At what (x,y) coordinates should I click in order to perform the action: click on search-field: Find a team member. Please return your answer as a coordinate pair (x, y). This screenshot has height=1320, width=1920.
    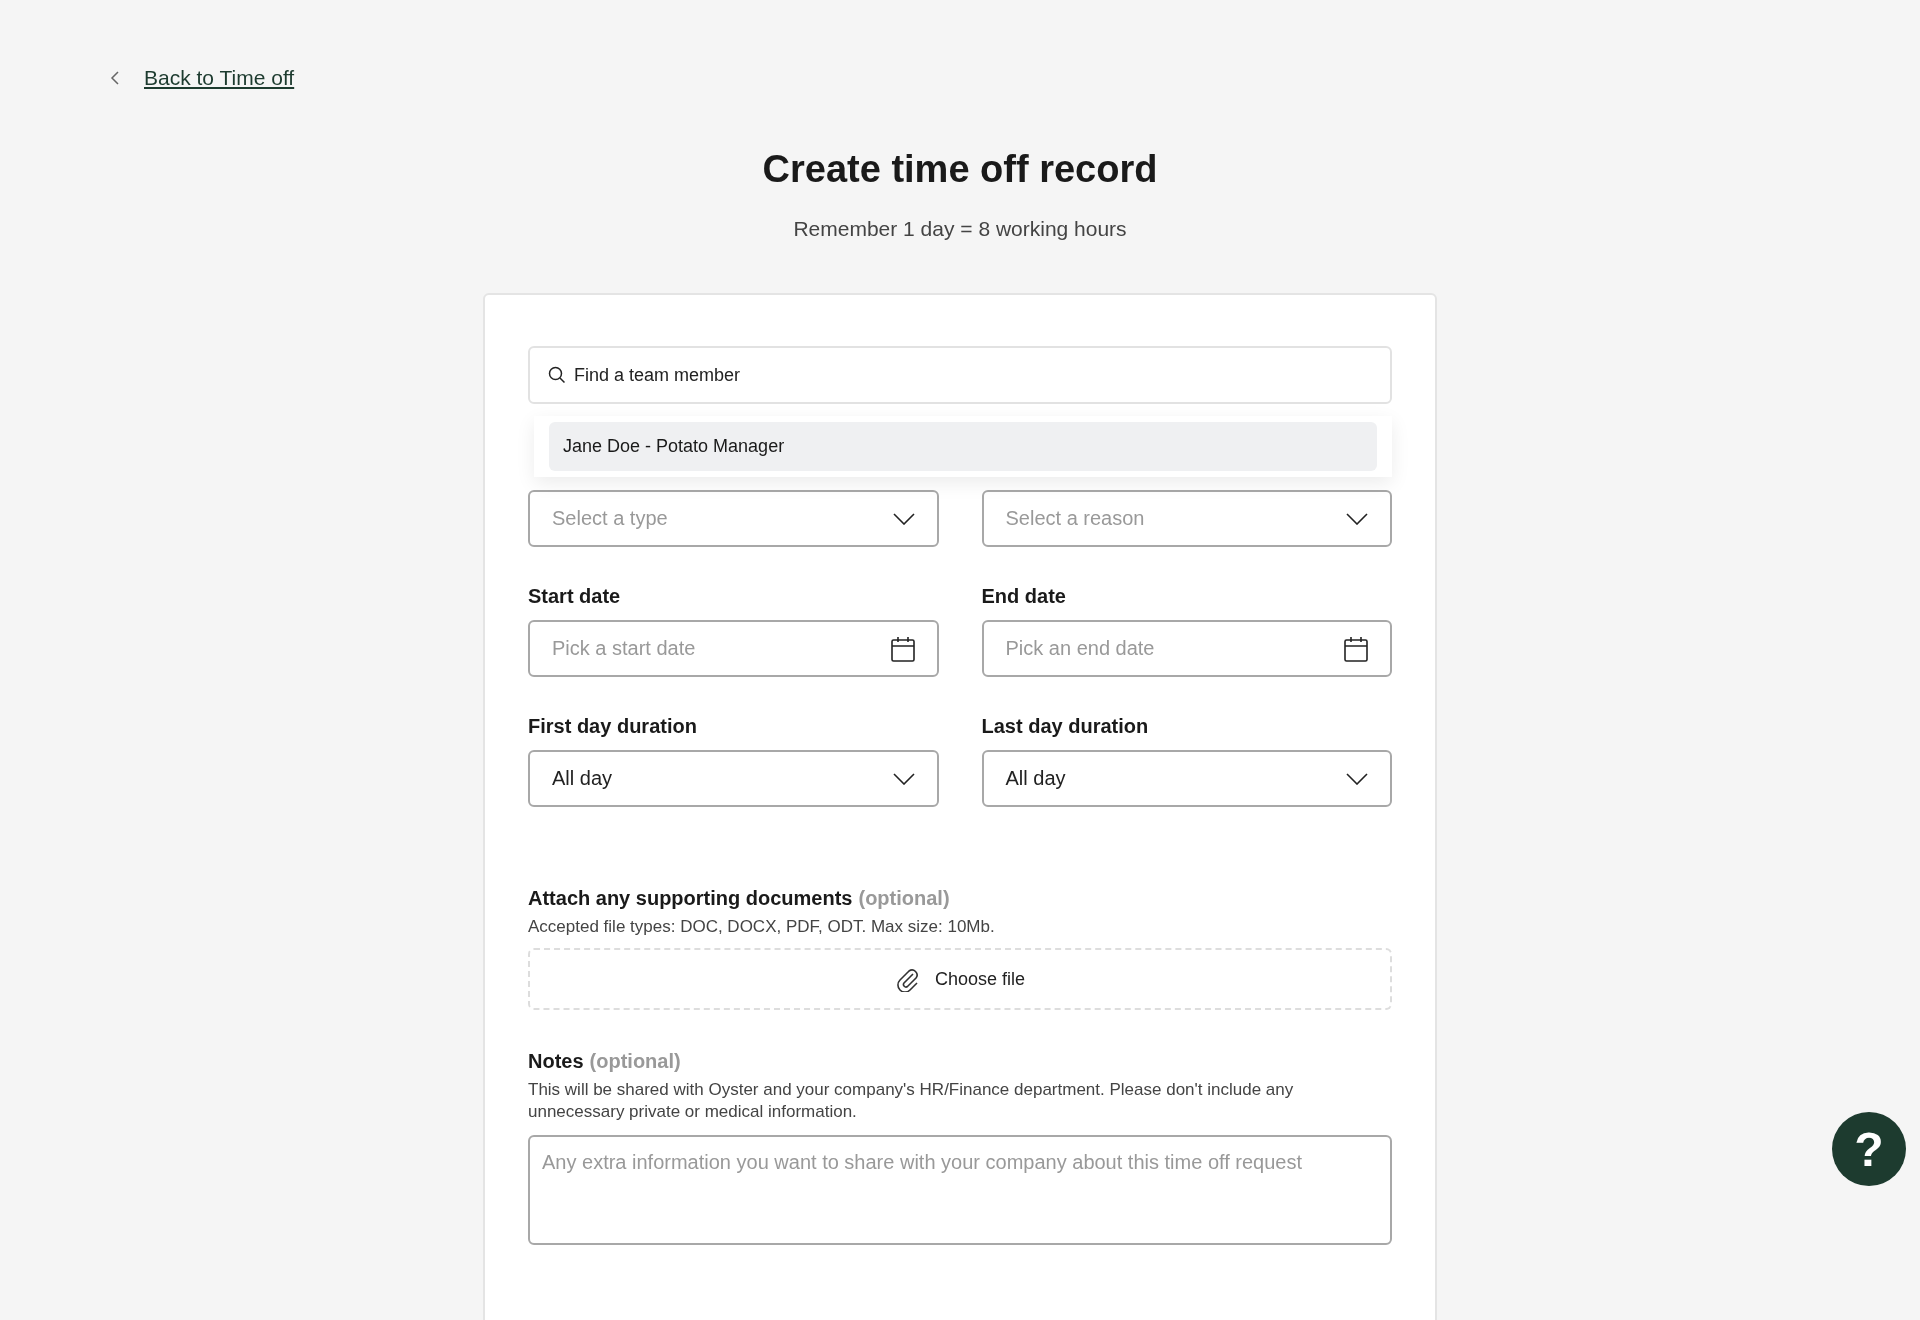
    Looking at the image, I should click on (960, 375).